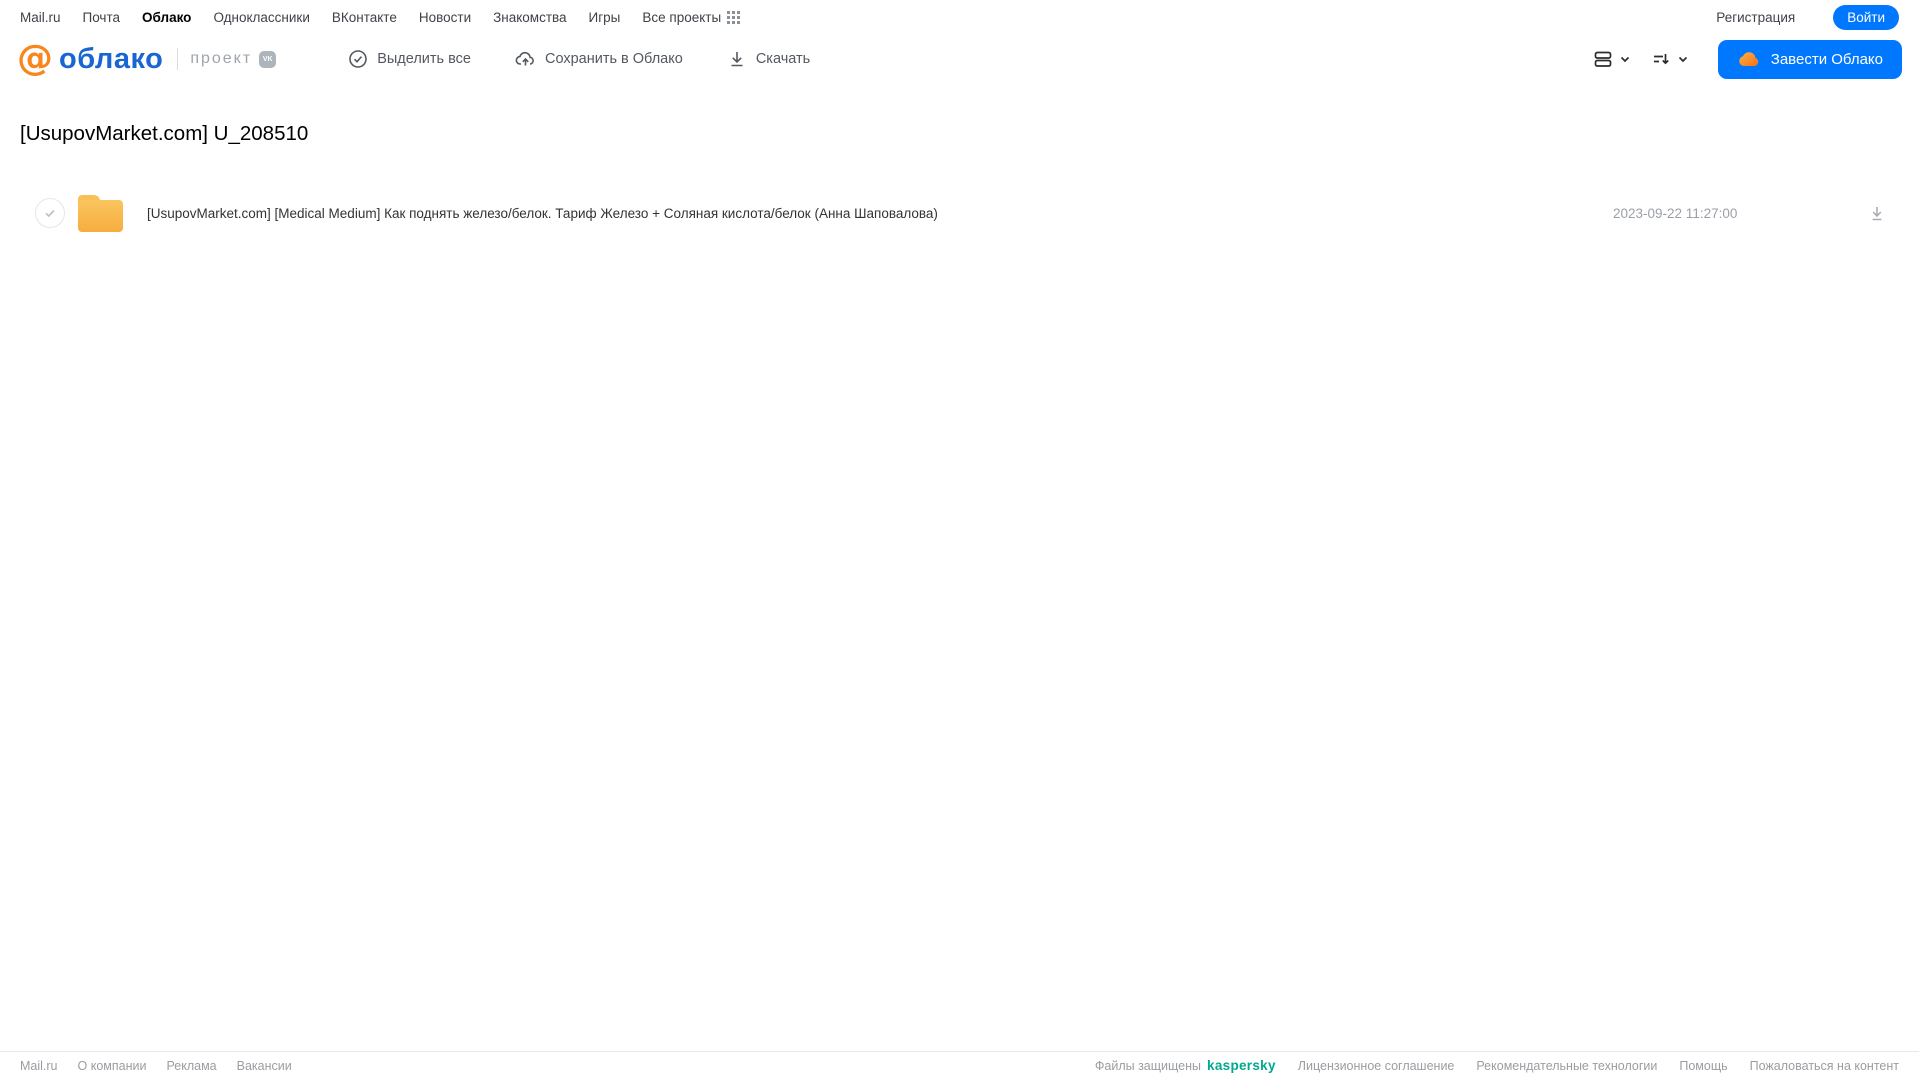  What do you see at coordinates (112, 1066) in the screenshot?
I see `footer-link-about: О компании` at bounding box center [112, 1066].